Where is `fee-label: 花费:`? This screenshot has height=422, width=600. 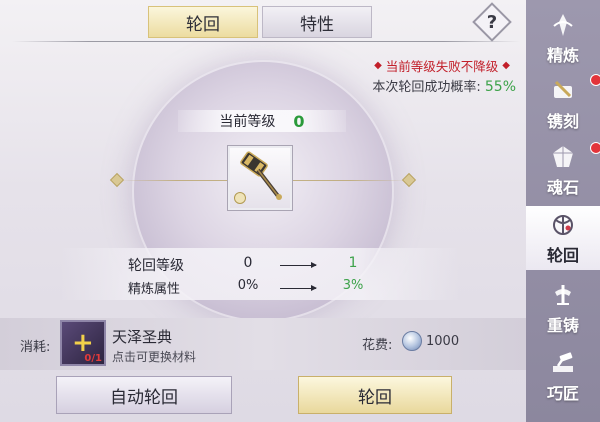
fee-label: 花费: is located at coordinates (377, 345).